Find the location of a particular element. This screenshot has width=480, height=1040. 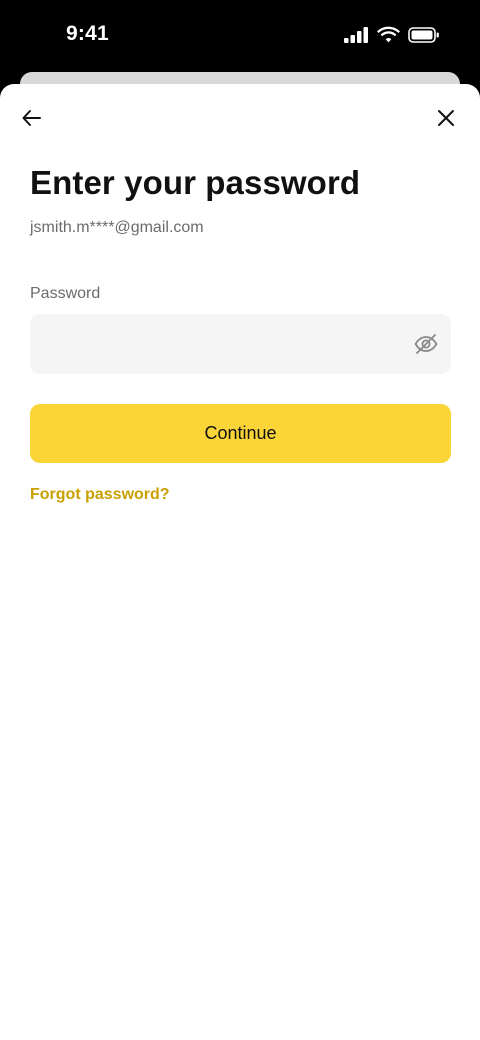

status-icons is located at coordinates (392, 34).